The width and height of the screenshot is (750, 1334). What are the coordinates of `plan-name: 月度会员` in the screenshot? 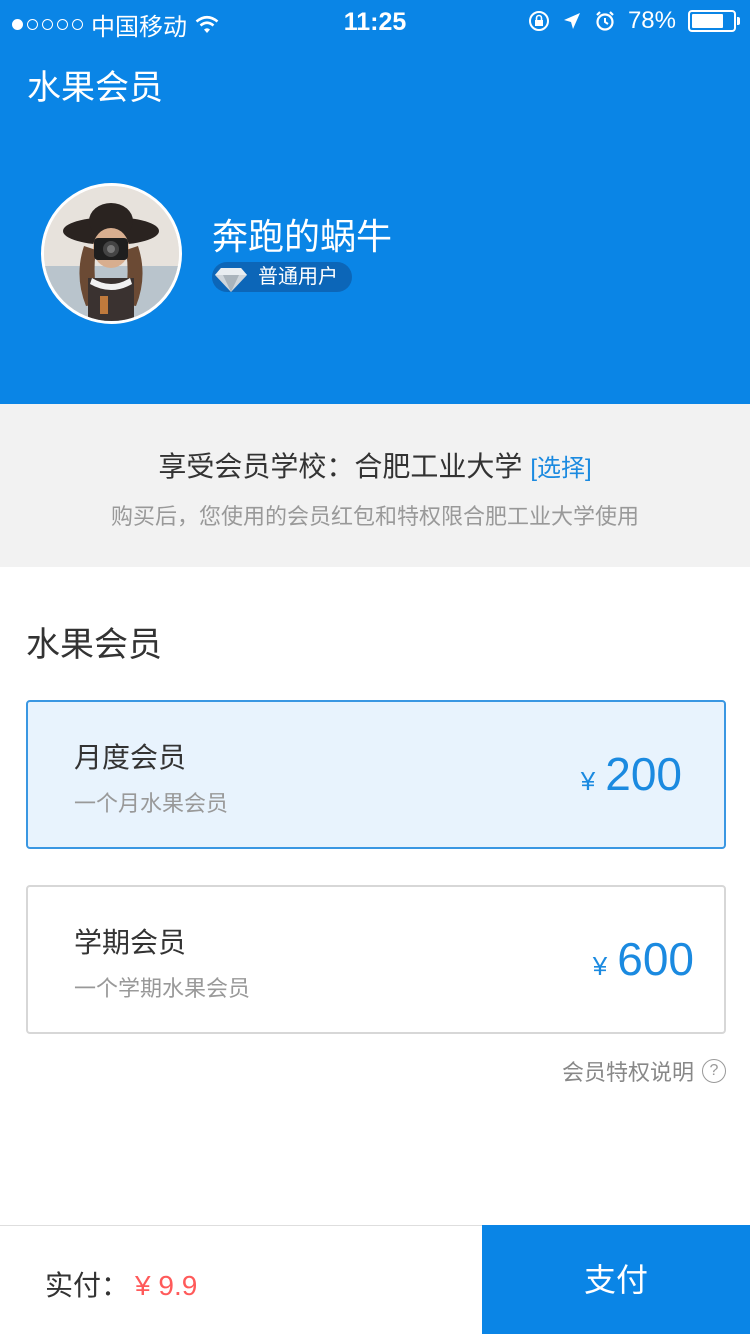 It's located at (130, 757).